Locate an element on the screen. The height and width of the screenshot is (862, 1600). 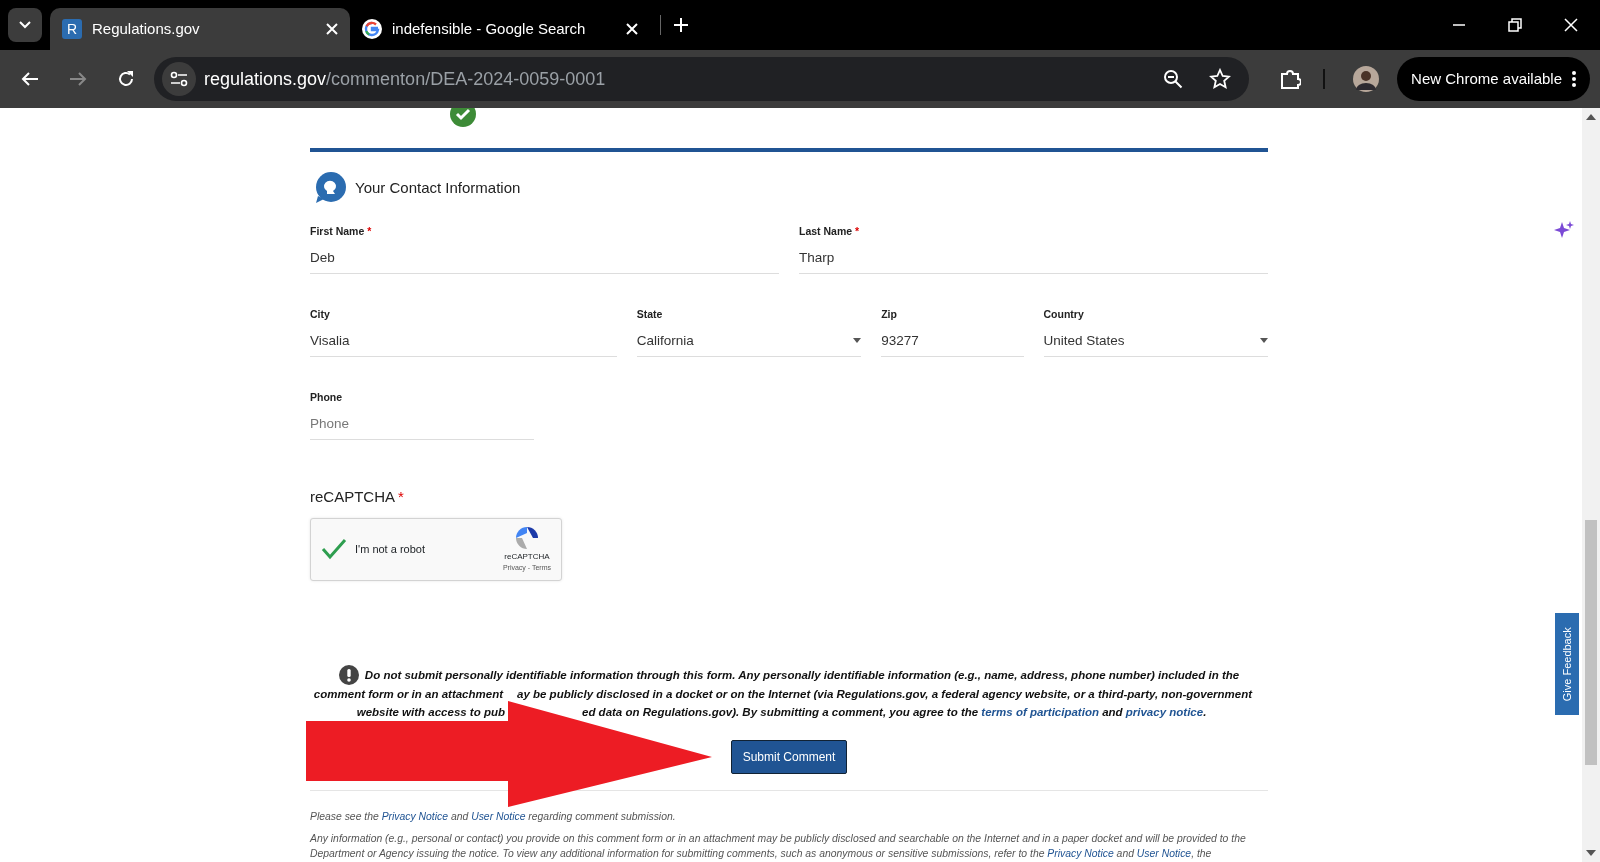
scrollbar is located at coordinates (1591, 485).